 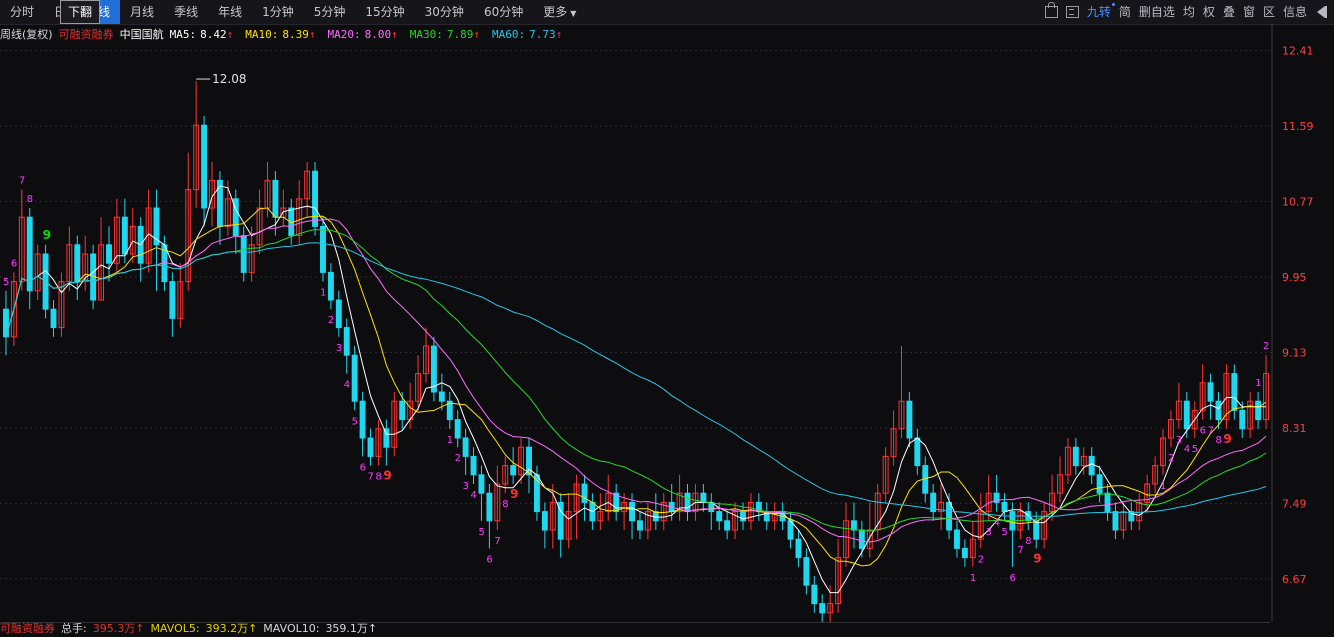 I want to click on tab-3: 月线, so click(x=142, y=12).